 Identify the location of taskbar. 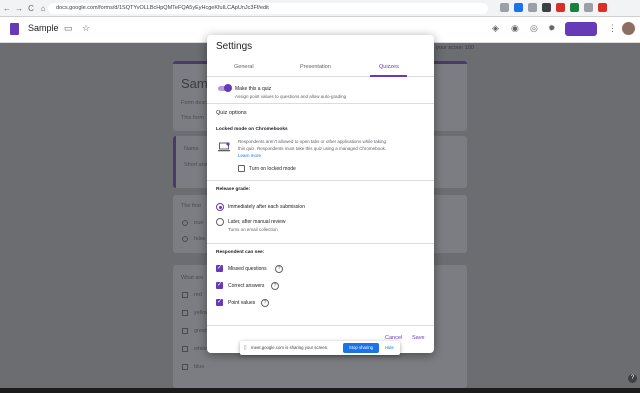
(320, 390).